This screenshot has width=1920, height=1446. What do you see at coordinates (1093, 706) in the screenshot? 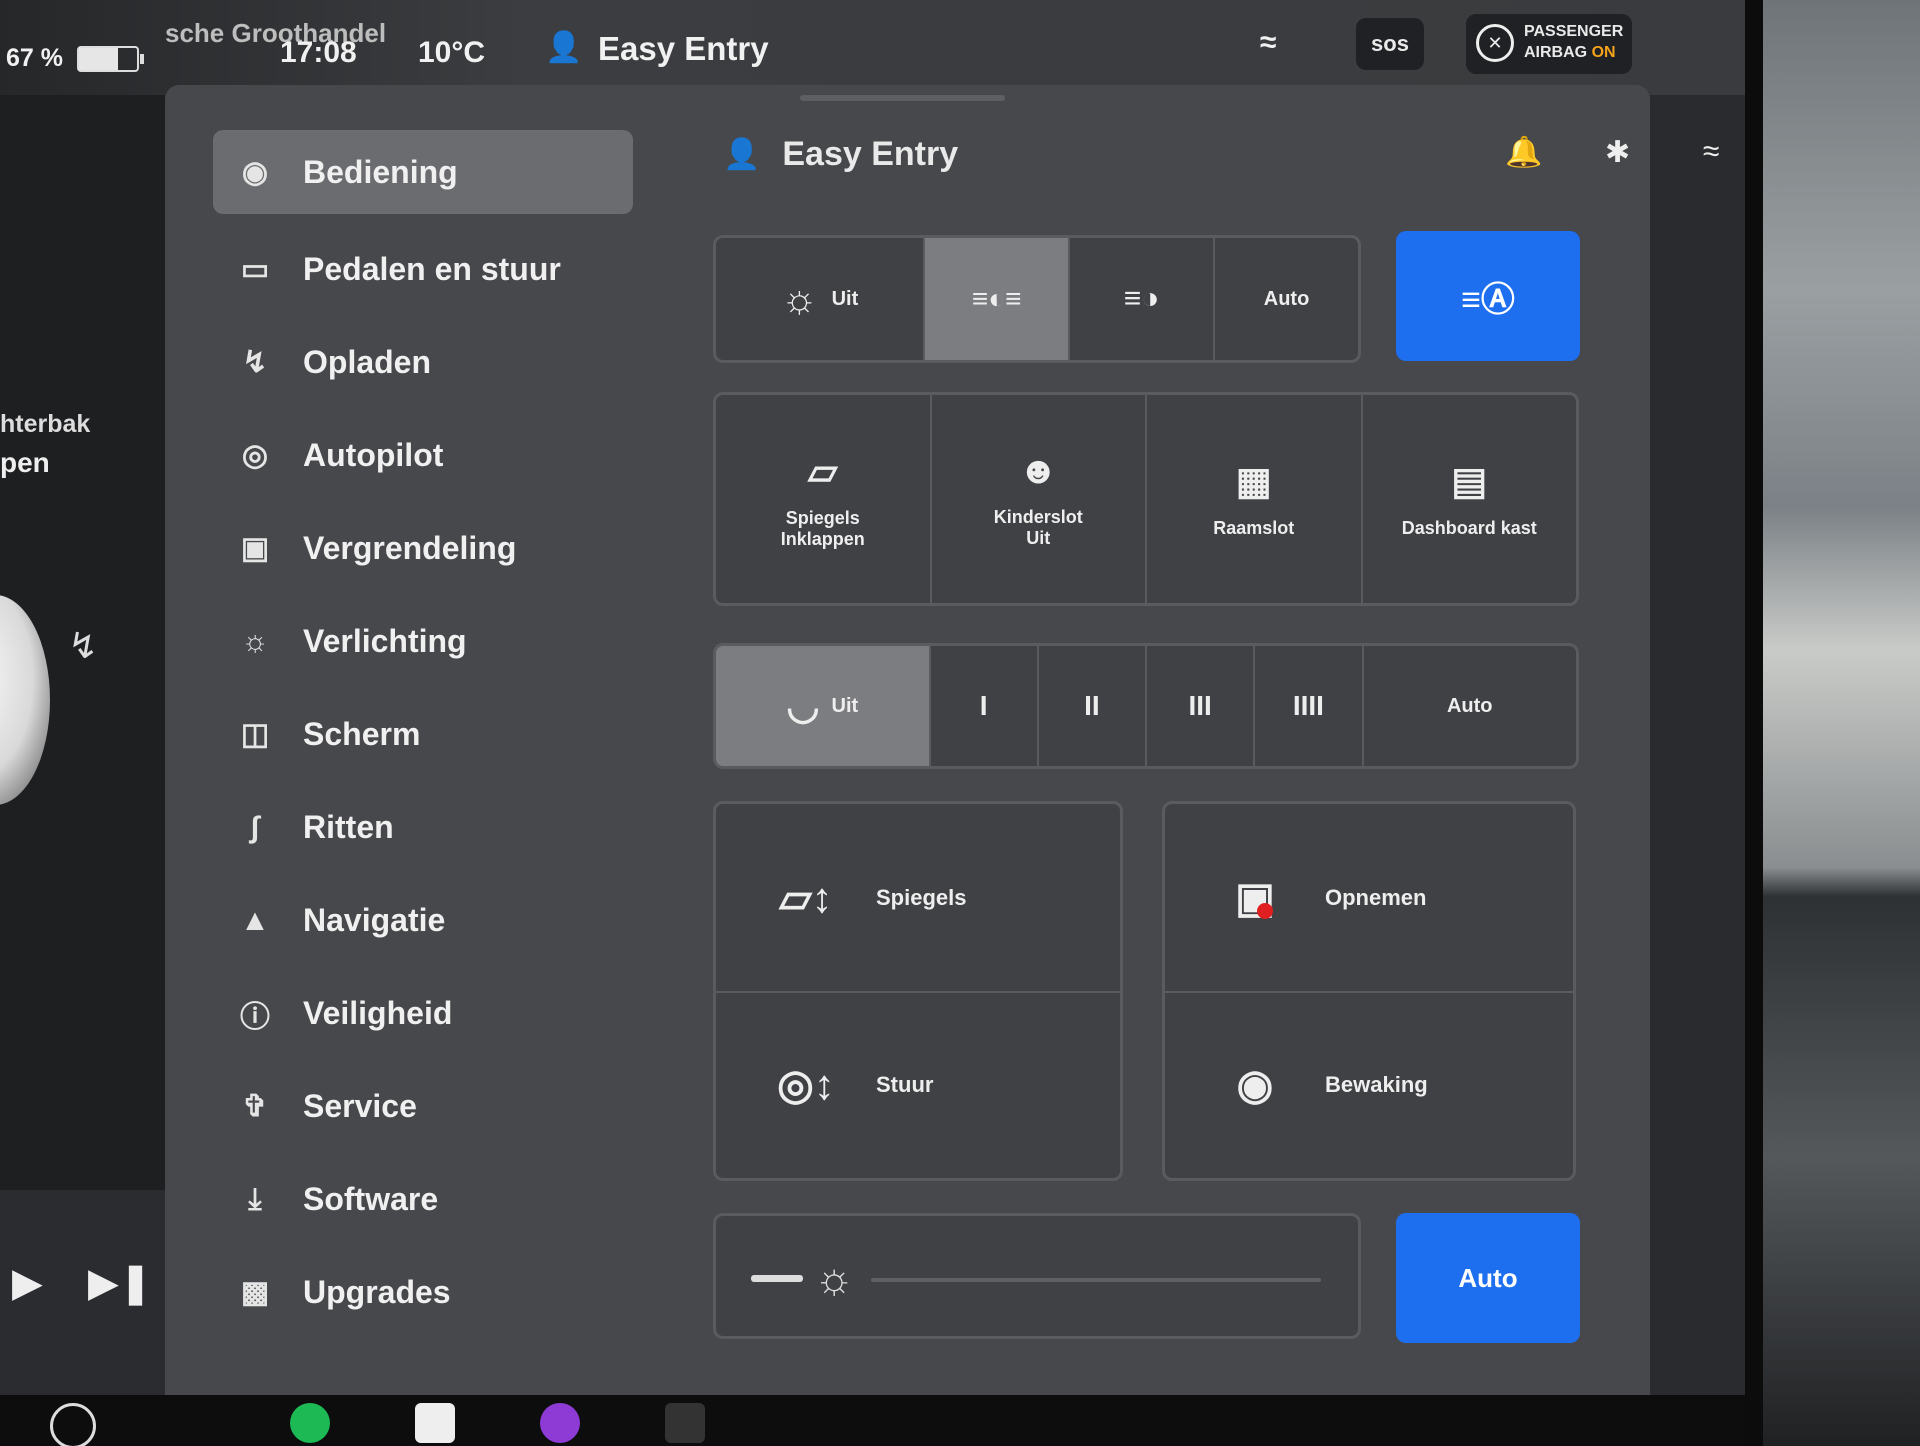
I see `wiper-speed-2: II` at bounding box center [1093, 706].